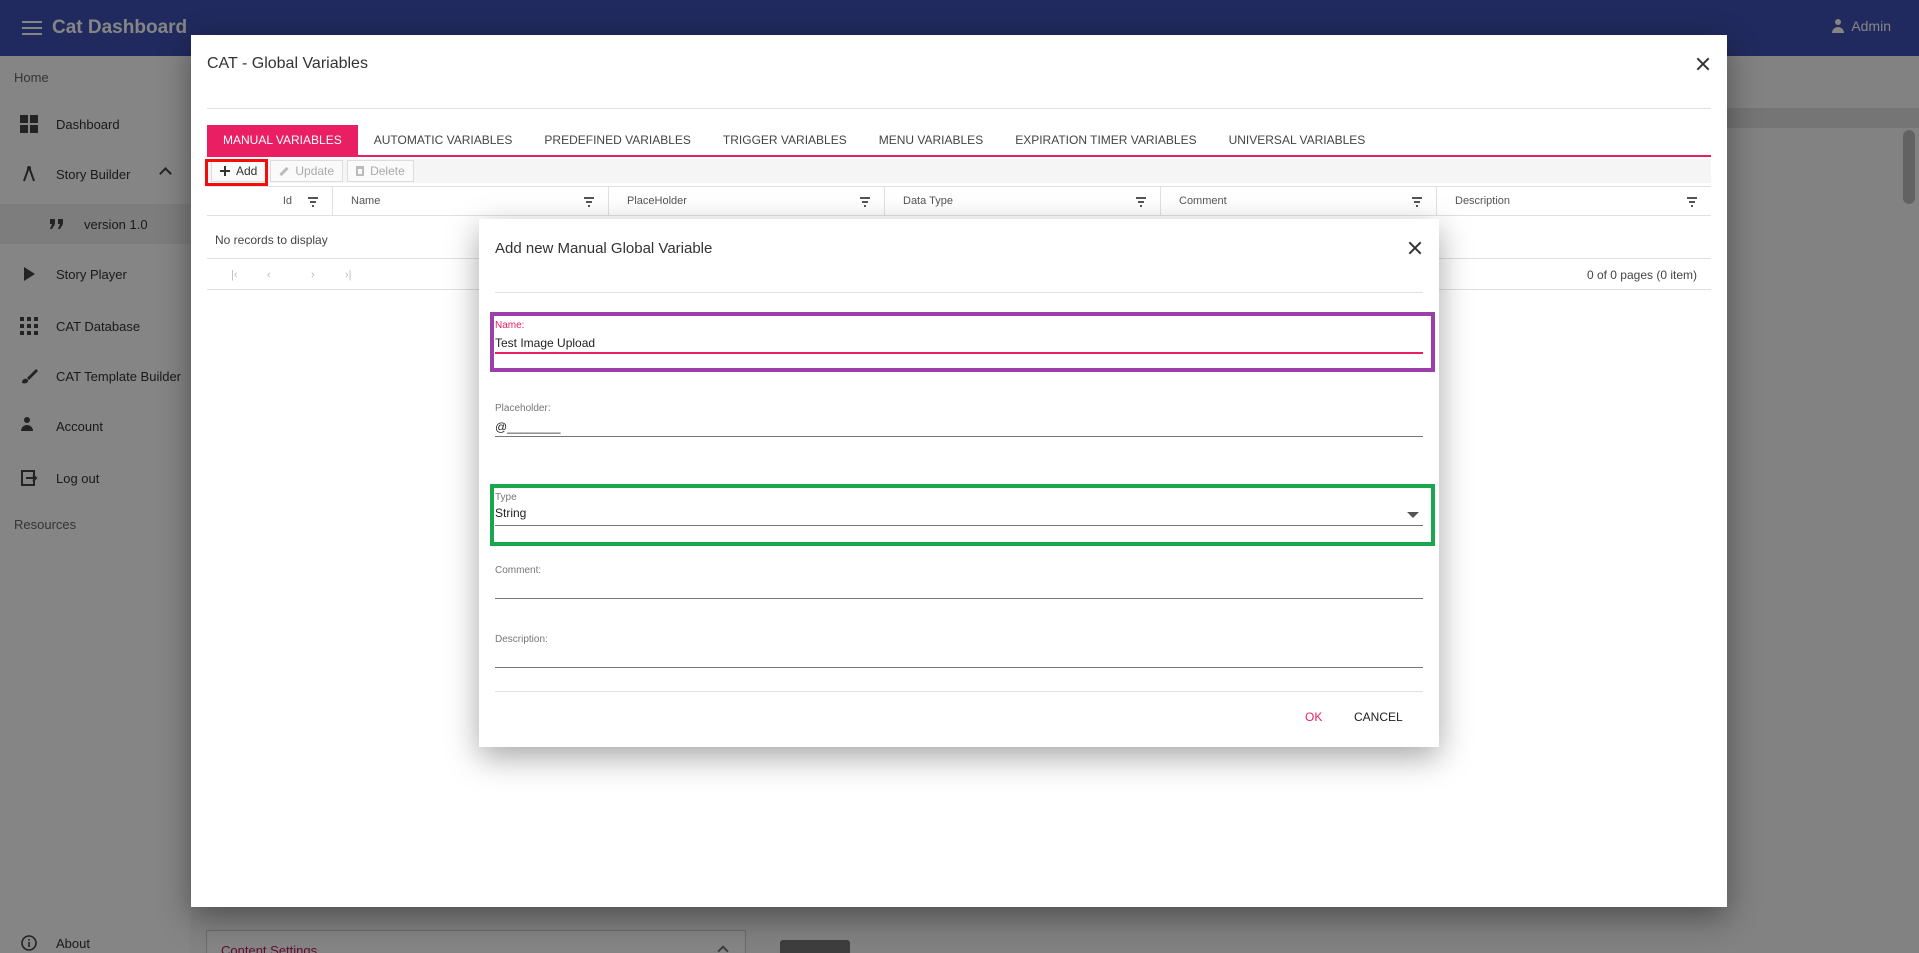  What do you see at coordinates (284, 171) in the screenshot?
I see `pencil-icon` at bounding box center [284, 171].